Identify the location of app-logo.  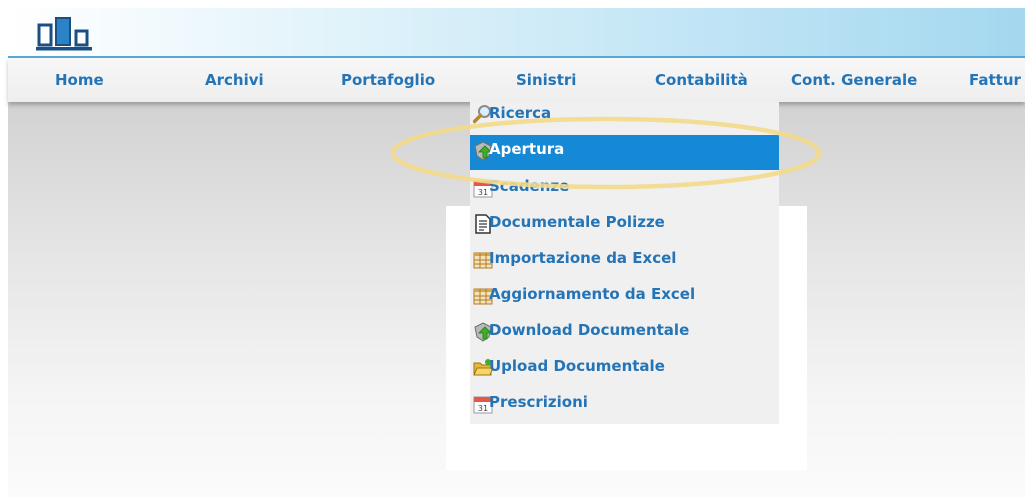
(72, 34).